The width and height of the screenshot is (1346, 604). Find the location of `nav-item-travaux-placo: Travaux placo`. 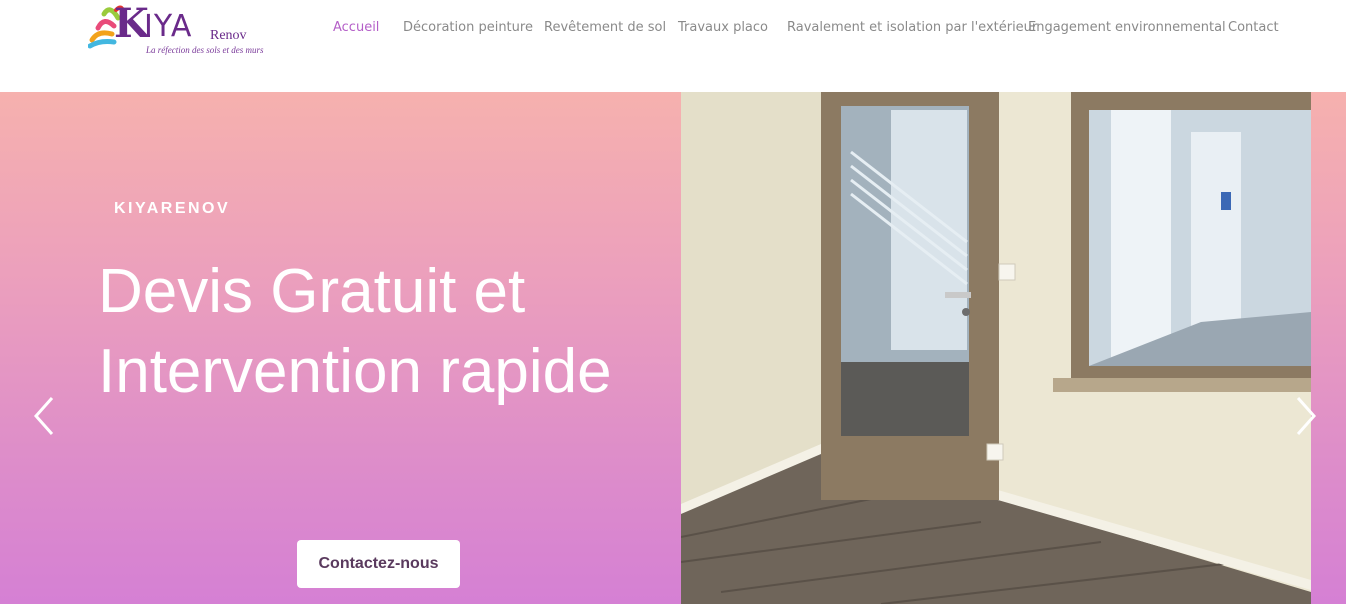

nav-item-travaux-placo: Travaux placo is located at coordinates (723, 28).